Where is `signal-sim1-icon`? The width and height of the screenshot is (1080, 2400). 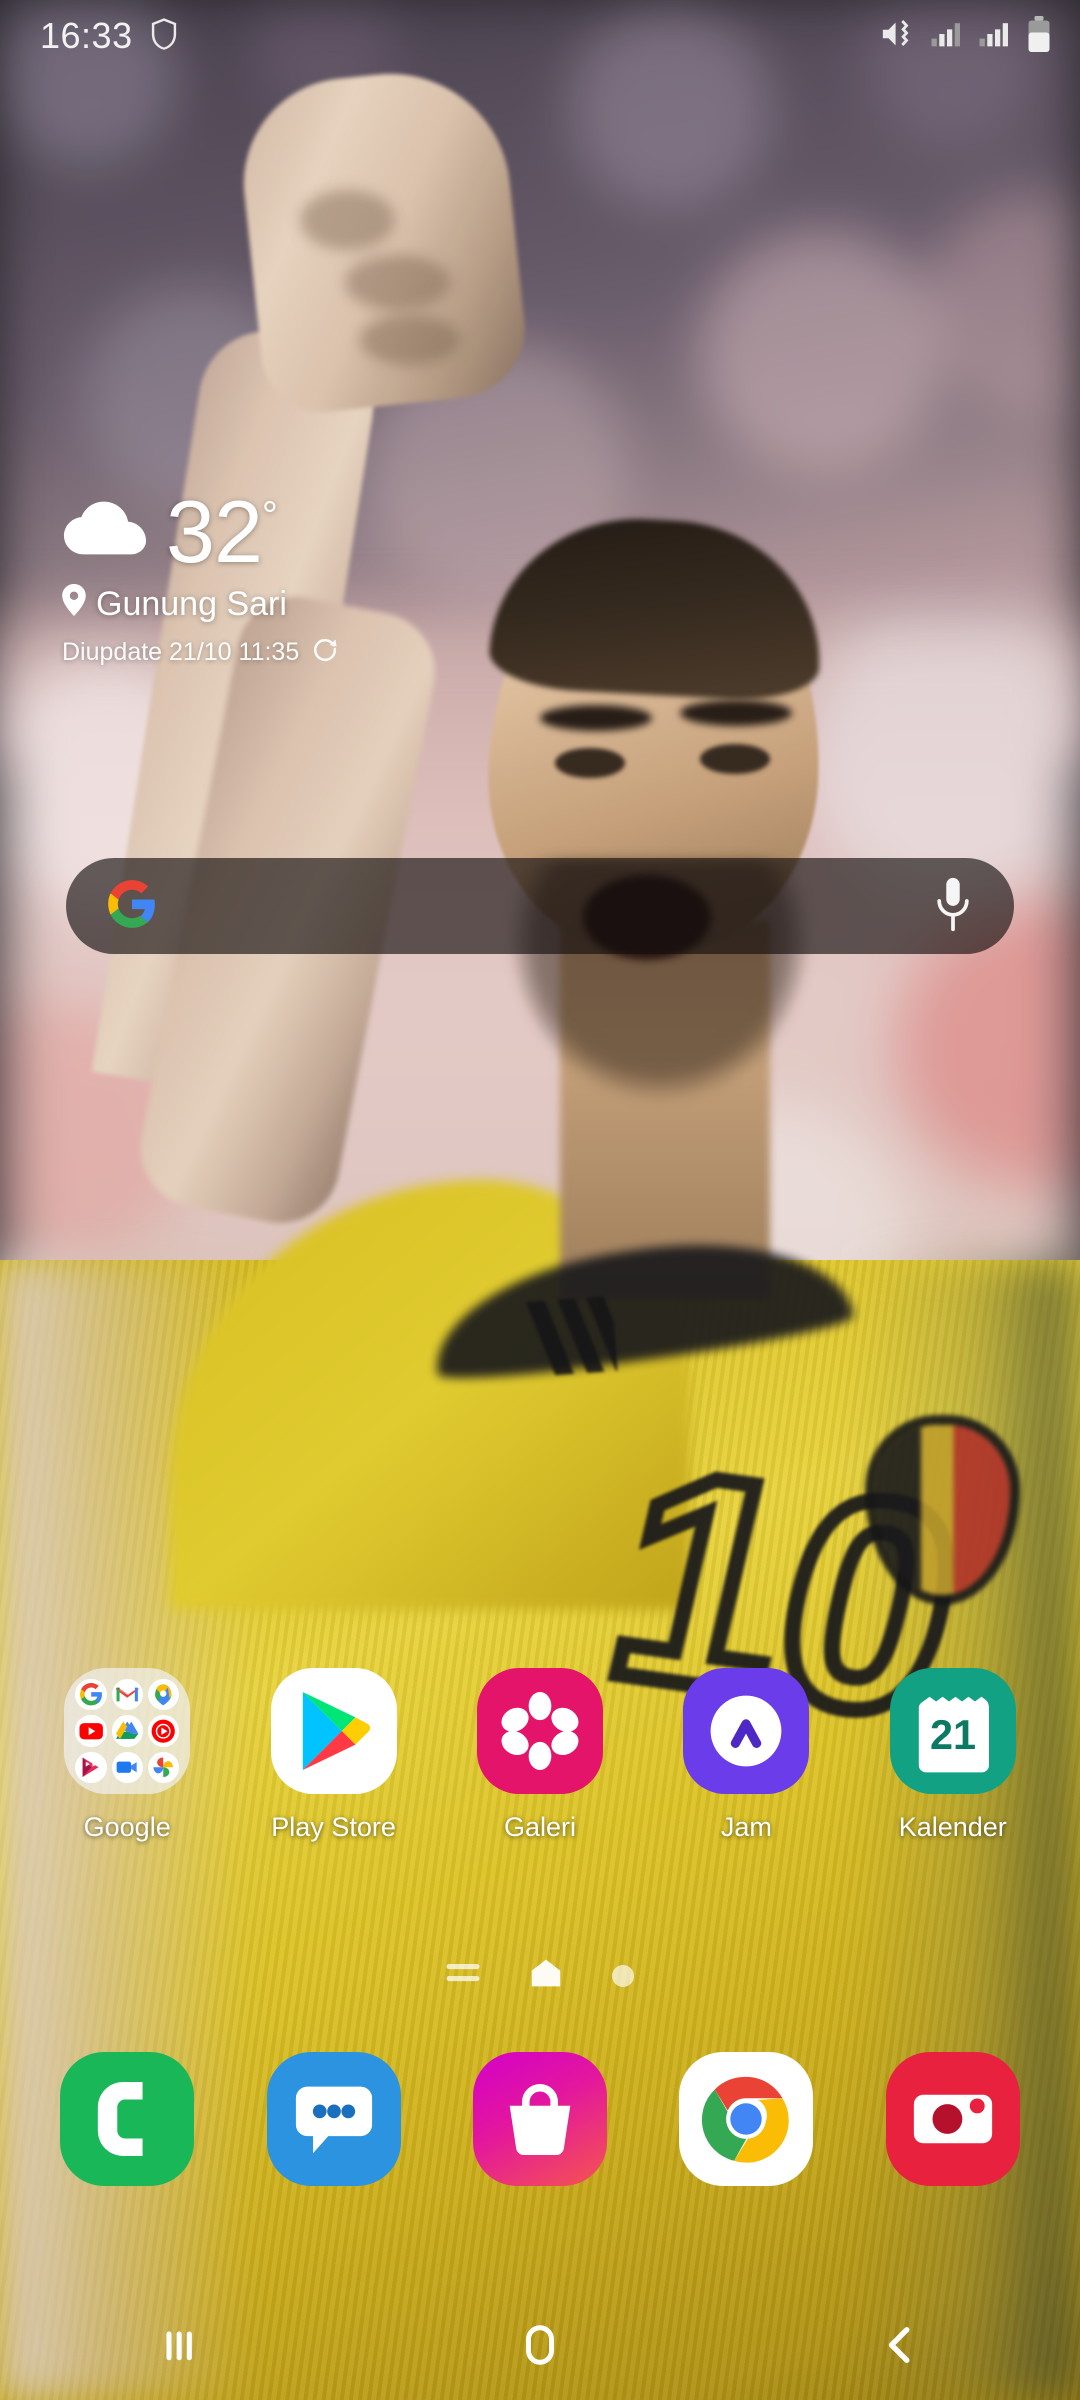
signal-sim1-icon is located at coordinates (947, 36).